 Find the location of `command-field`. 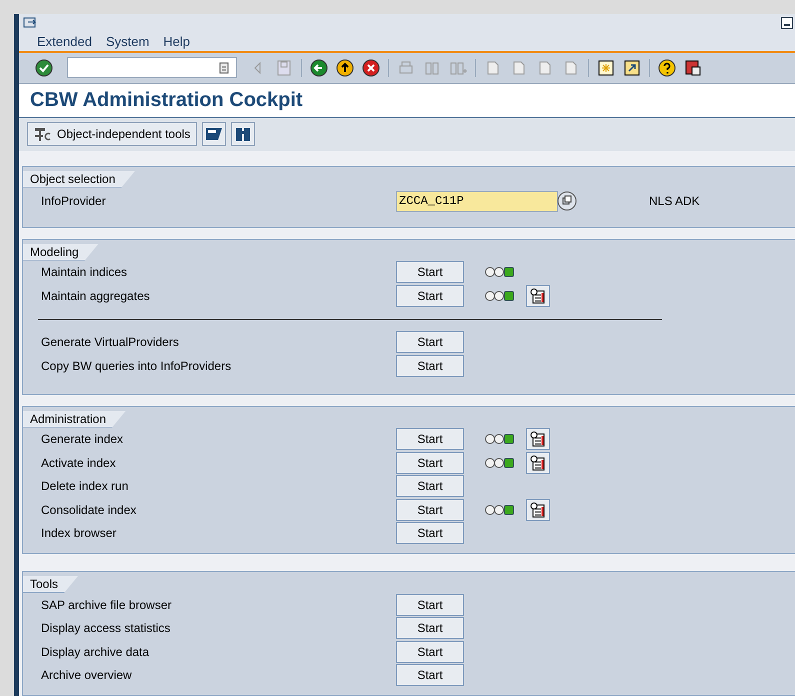

command-field is located at coordinates (152, 67).